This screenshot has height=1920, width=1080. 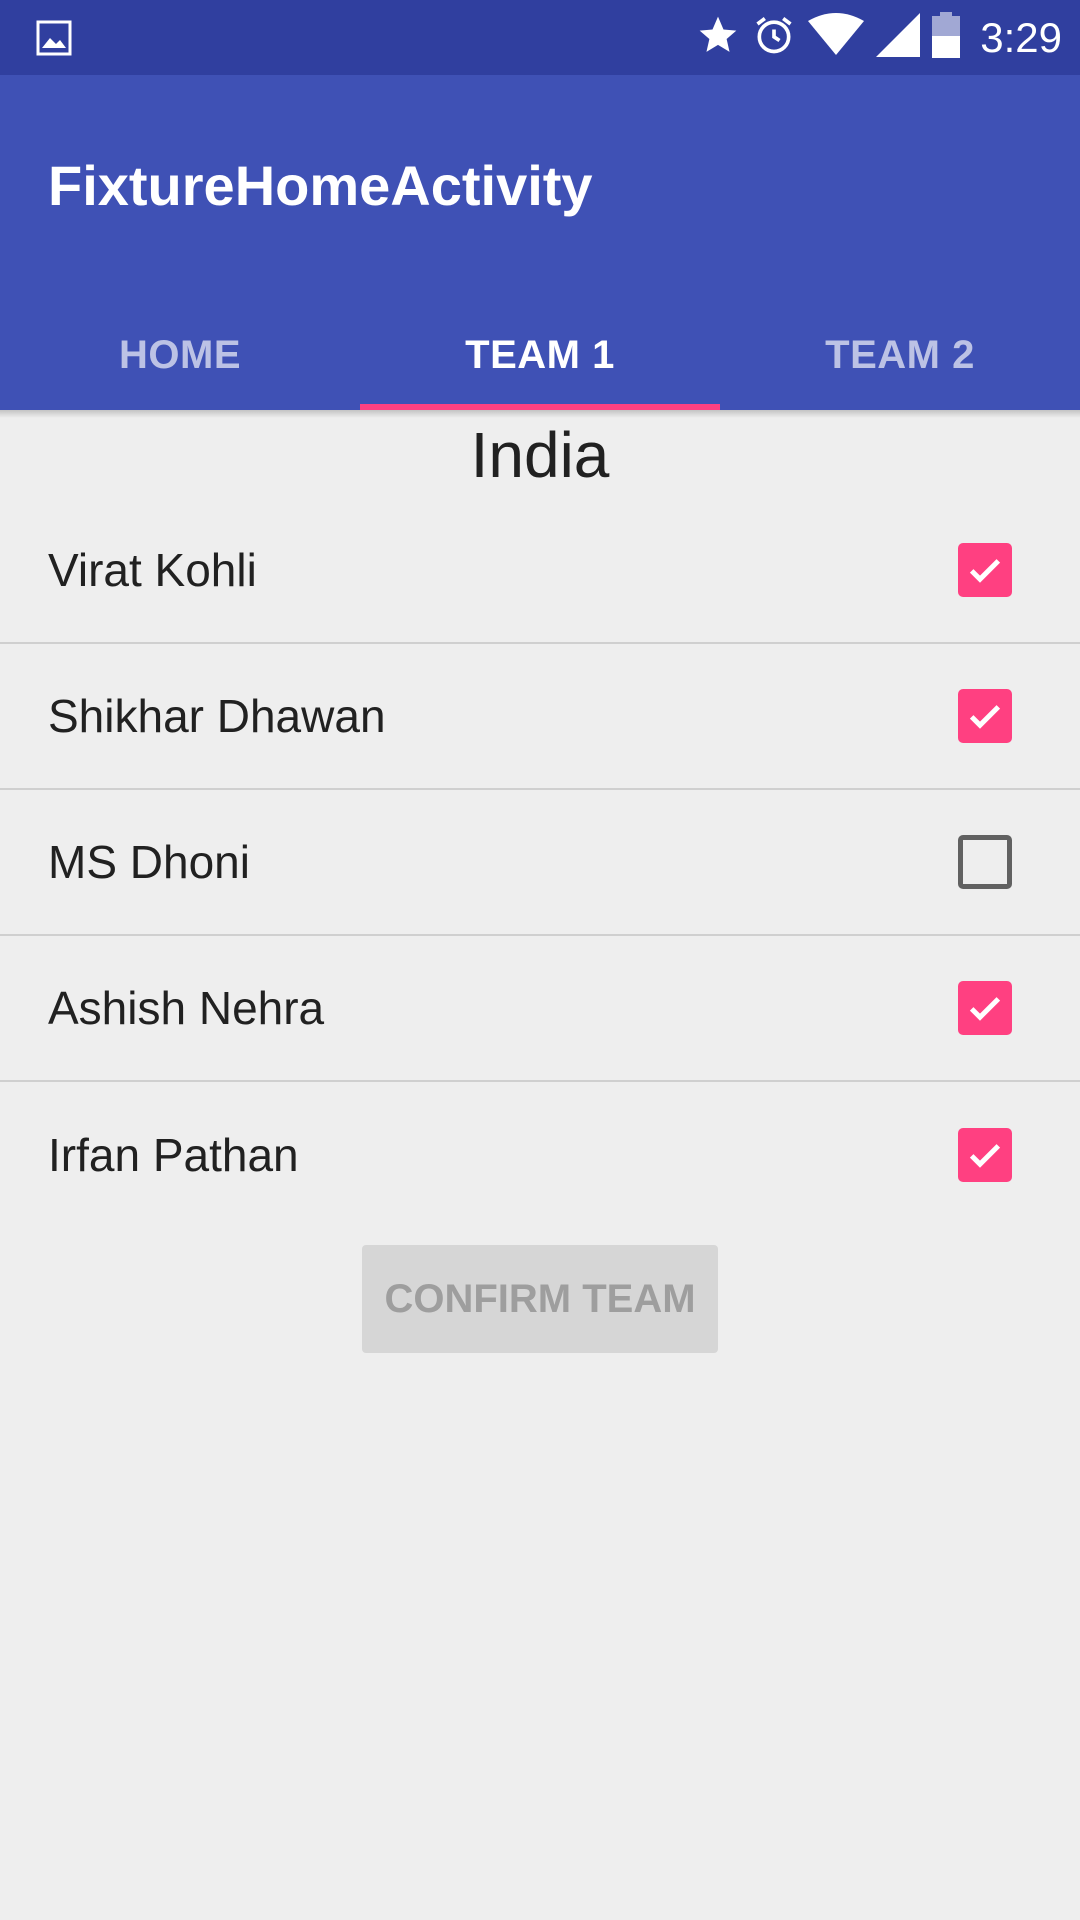 What do you see at coordinates (898, 37) in the screenshot?
I see `signal-icon` at bounding box center [898, 37].